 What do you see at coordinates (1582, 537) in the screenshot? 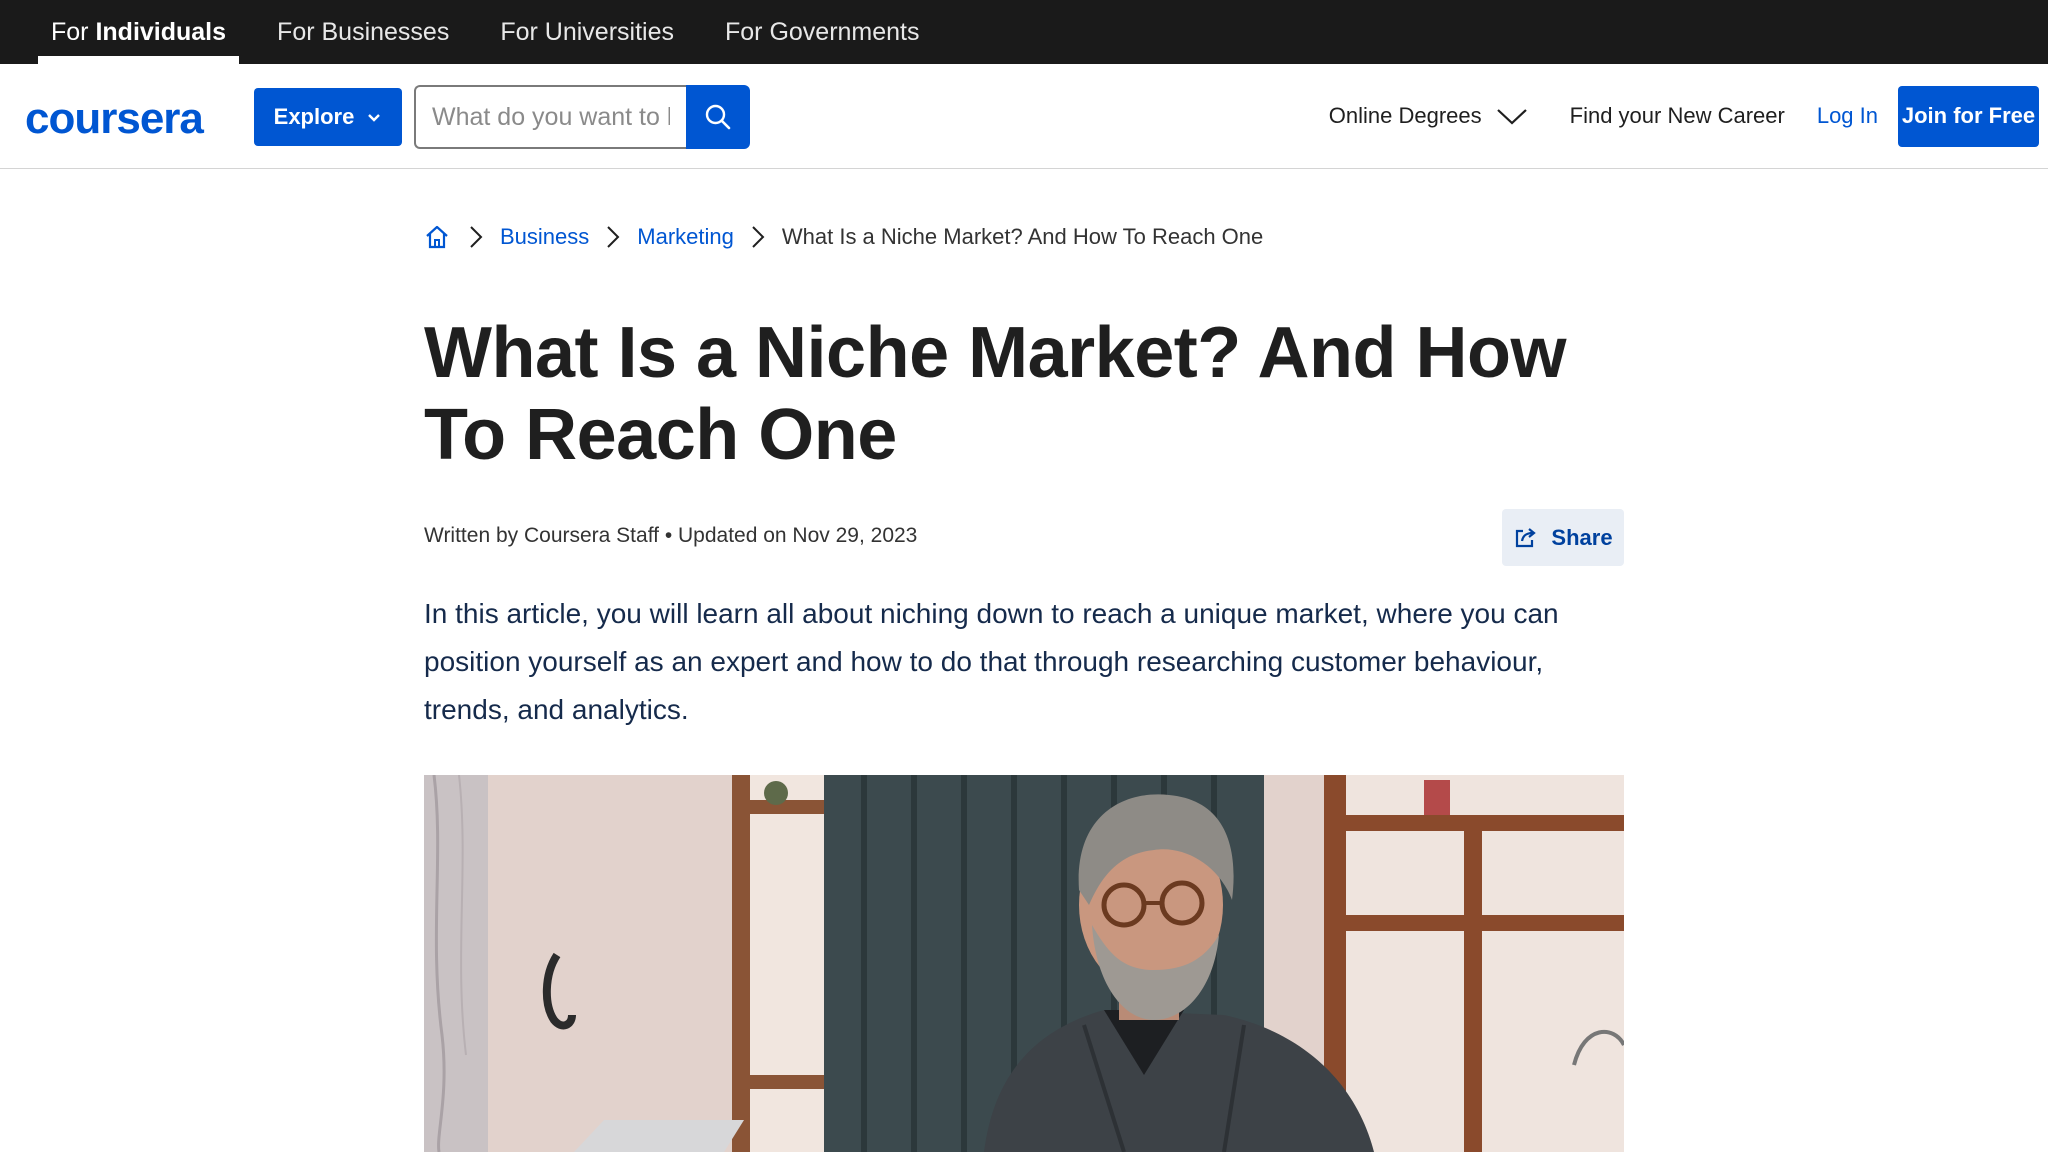
I see `share-label: Share` at bounding box center [1582, 537].